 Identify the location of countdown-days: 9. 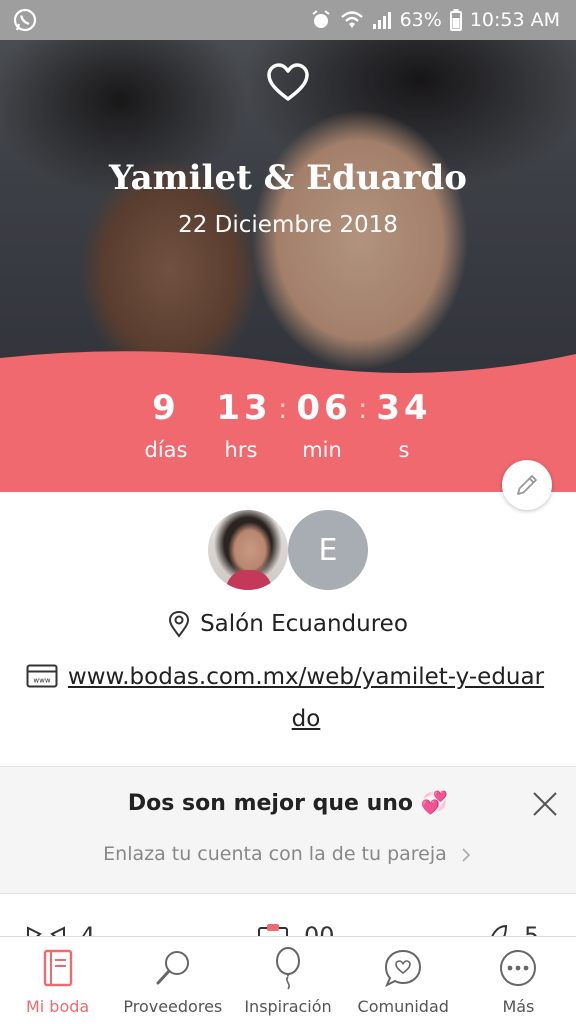
(166, 408).